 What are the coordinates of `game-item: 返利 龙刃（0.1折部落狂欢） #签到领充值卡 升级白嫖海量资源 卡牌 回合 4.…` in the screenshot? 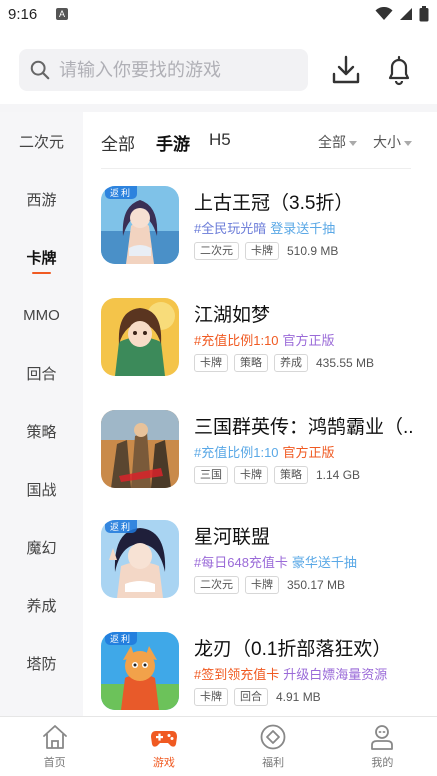 It's located at (260, 669).